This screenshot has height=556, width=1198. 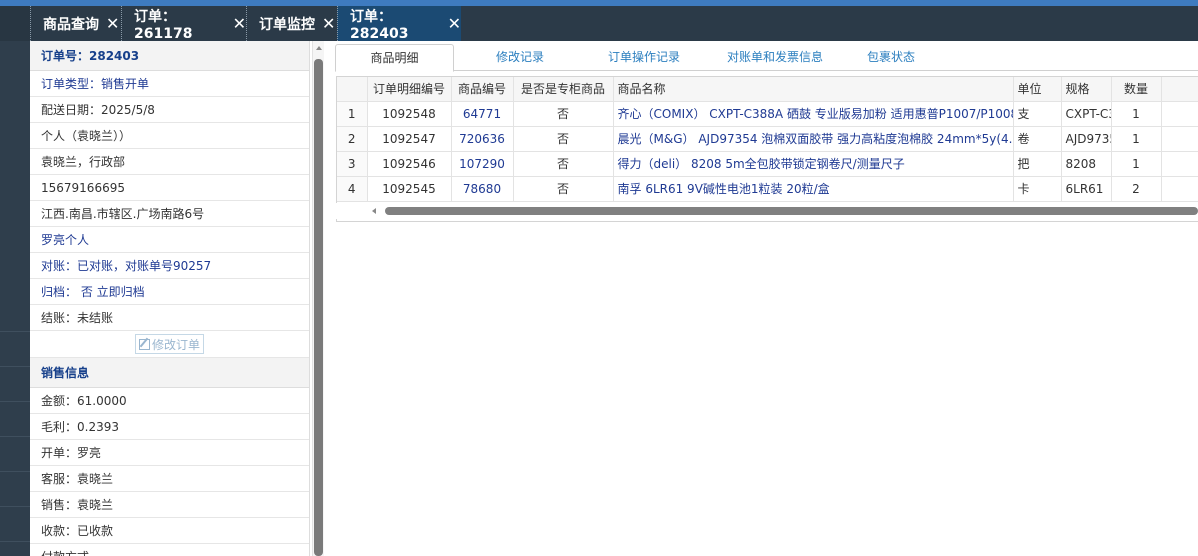 What do you see at coordinates (482, 89) in the screenshot?
I see `col-product-id: 商品编号` at bounding box center [482, 89].